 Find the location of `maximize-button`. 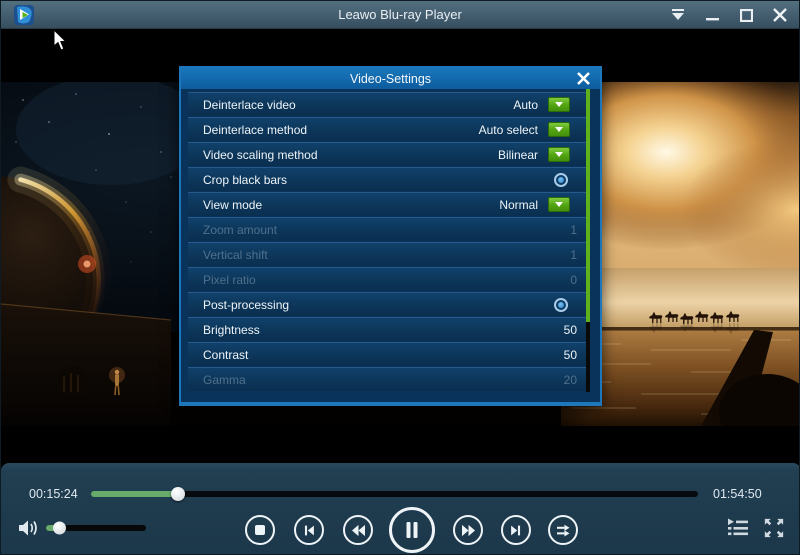

maximize-button is located at coordinates (746, 15).